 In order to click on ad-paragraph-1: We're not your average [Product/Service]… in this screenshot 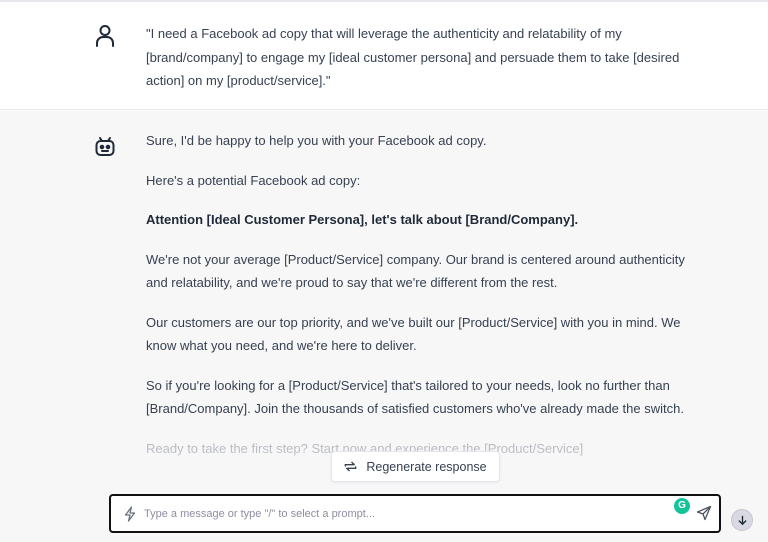, I will do `click(415, 271)`.